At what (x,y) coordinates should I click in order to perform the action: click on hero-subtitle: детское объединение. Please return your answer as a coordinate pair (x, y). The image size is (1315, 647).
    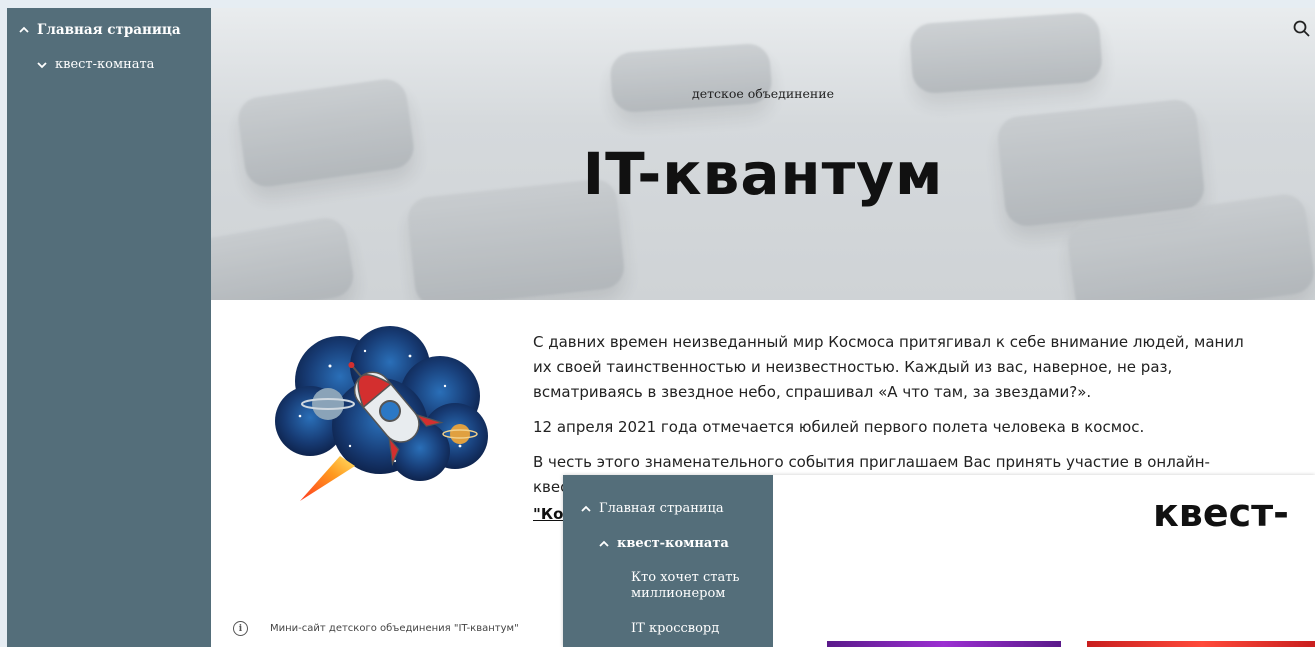
    Looking at the image, I should click on (763, 93).